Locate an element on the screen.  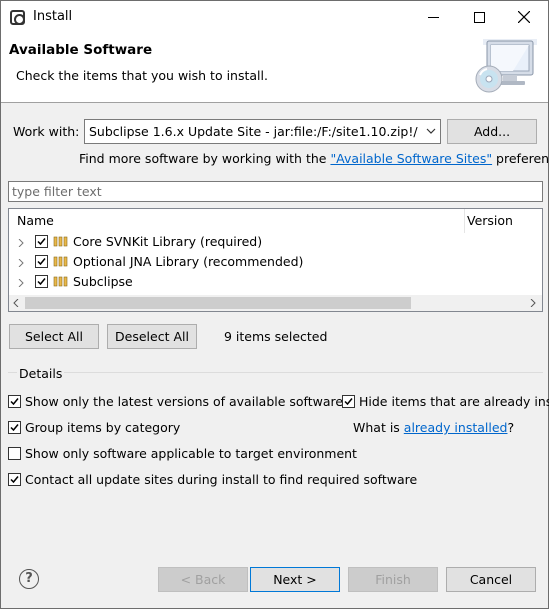
row-label: Optional JNA Library (recommended) is located at coordinates (188, 261).